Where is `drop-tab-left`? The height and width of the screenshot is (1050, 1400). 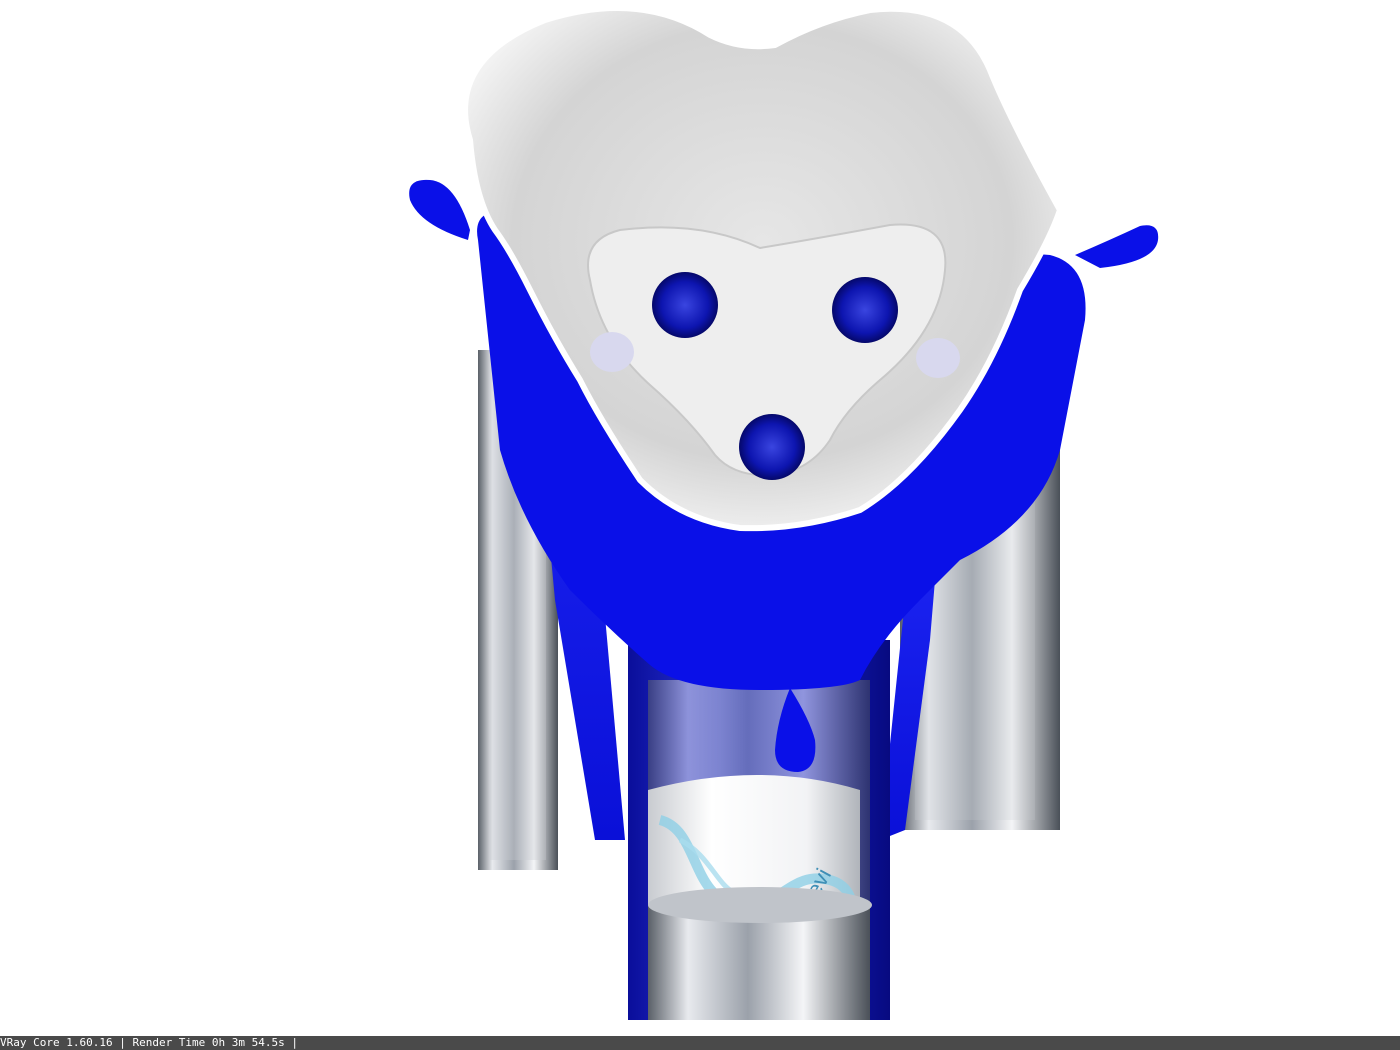
drop-tab-left is located at coordinates (439, 209).